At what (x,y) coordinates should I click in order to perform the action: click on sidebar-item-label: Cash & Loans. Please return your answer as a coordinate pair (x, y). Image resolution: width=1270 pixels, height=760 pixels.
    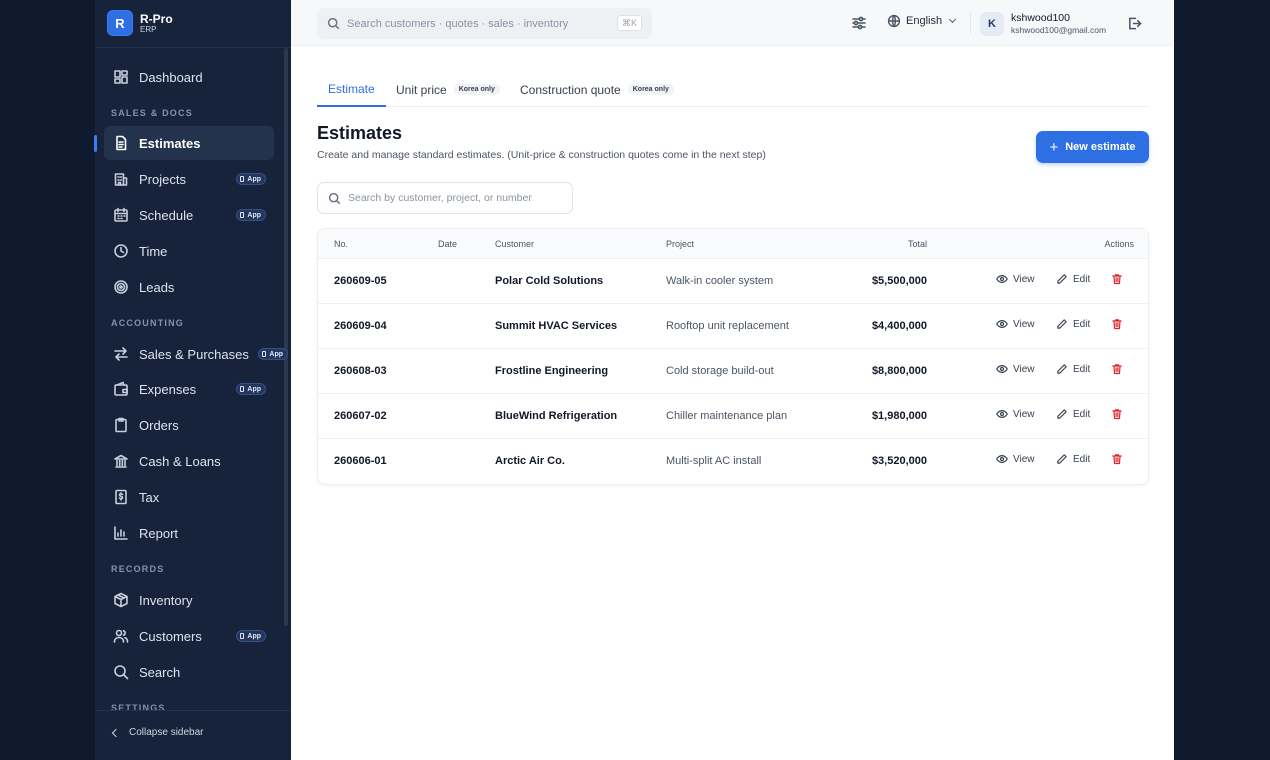
    Looking at the image, I should click on (180, 461).